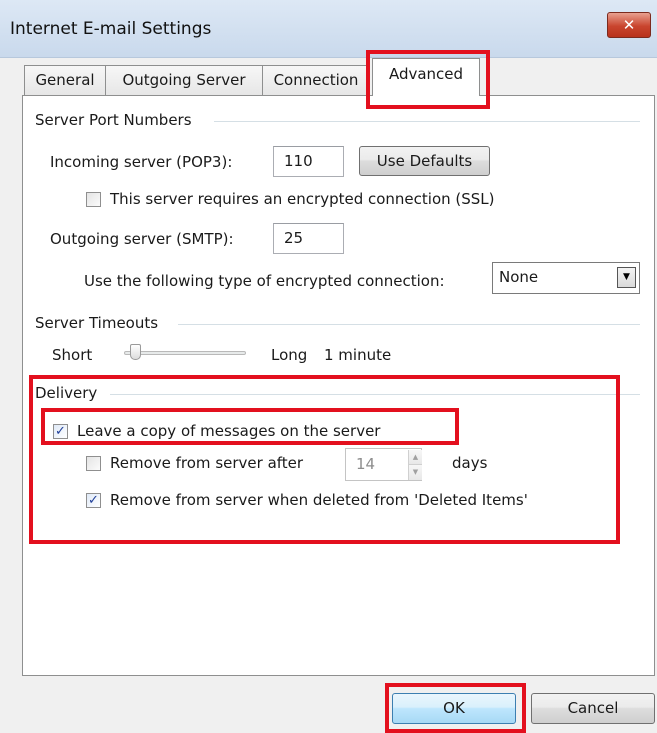 The image size is (657, 733). What do you see at coordinates (415, 457) in the screenshot?
I see `spin-up-icon: ▲` at bounding box center [415, 457].